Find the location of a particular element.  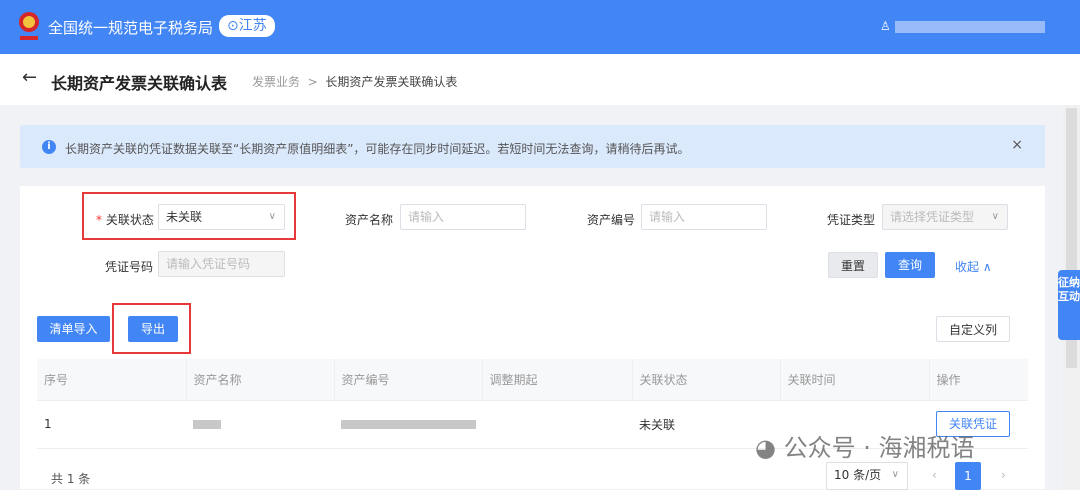

next-page-button: › is located at coordinates (1003, 475).